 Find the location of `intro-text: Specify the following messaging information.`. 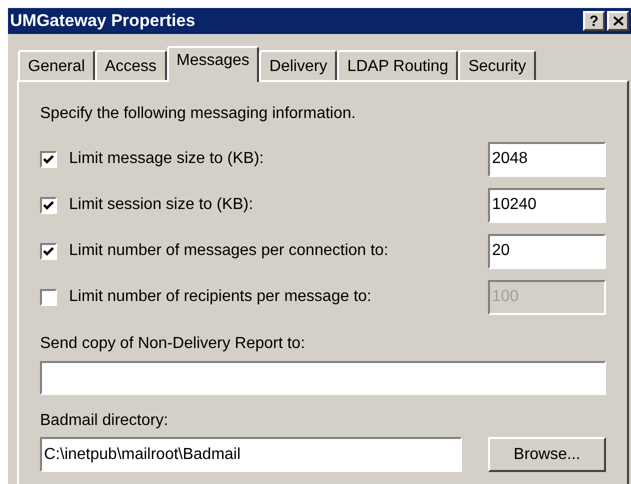

intro-text: Specify the following messaging information. is located at coordinates (198, 114).